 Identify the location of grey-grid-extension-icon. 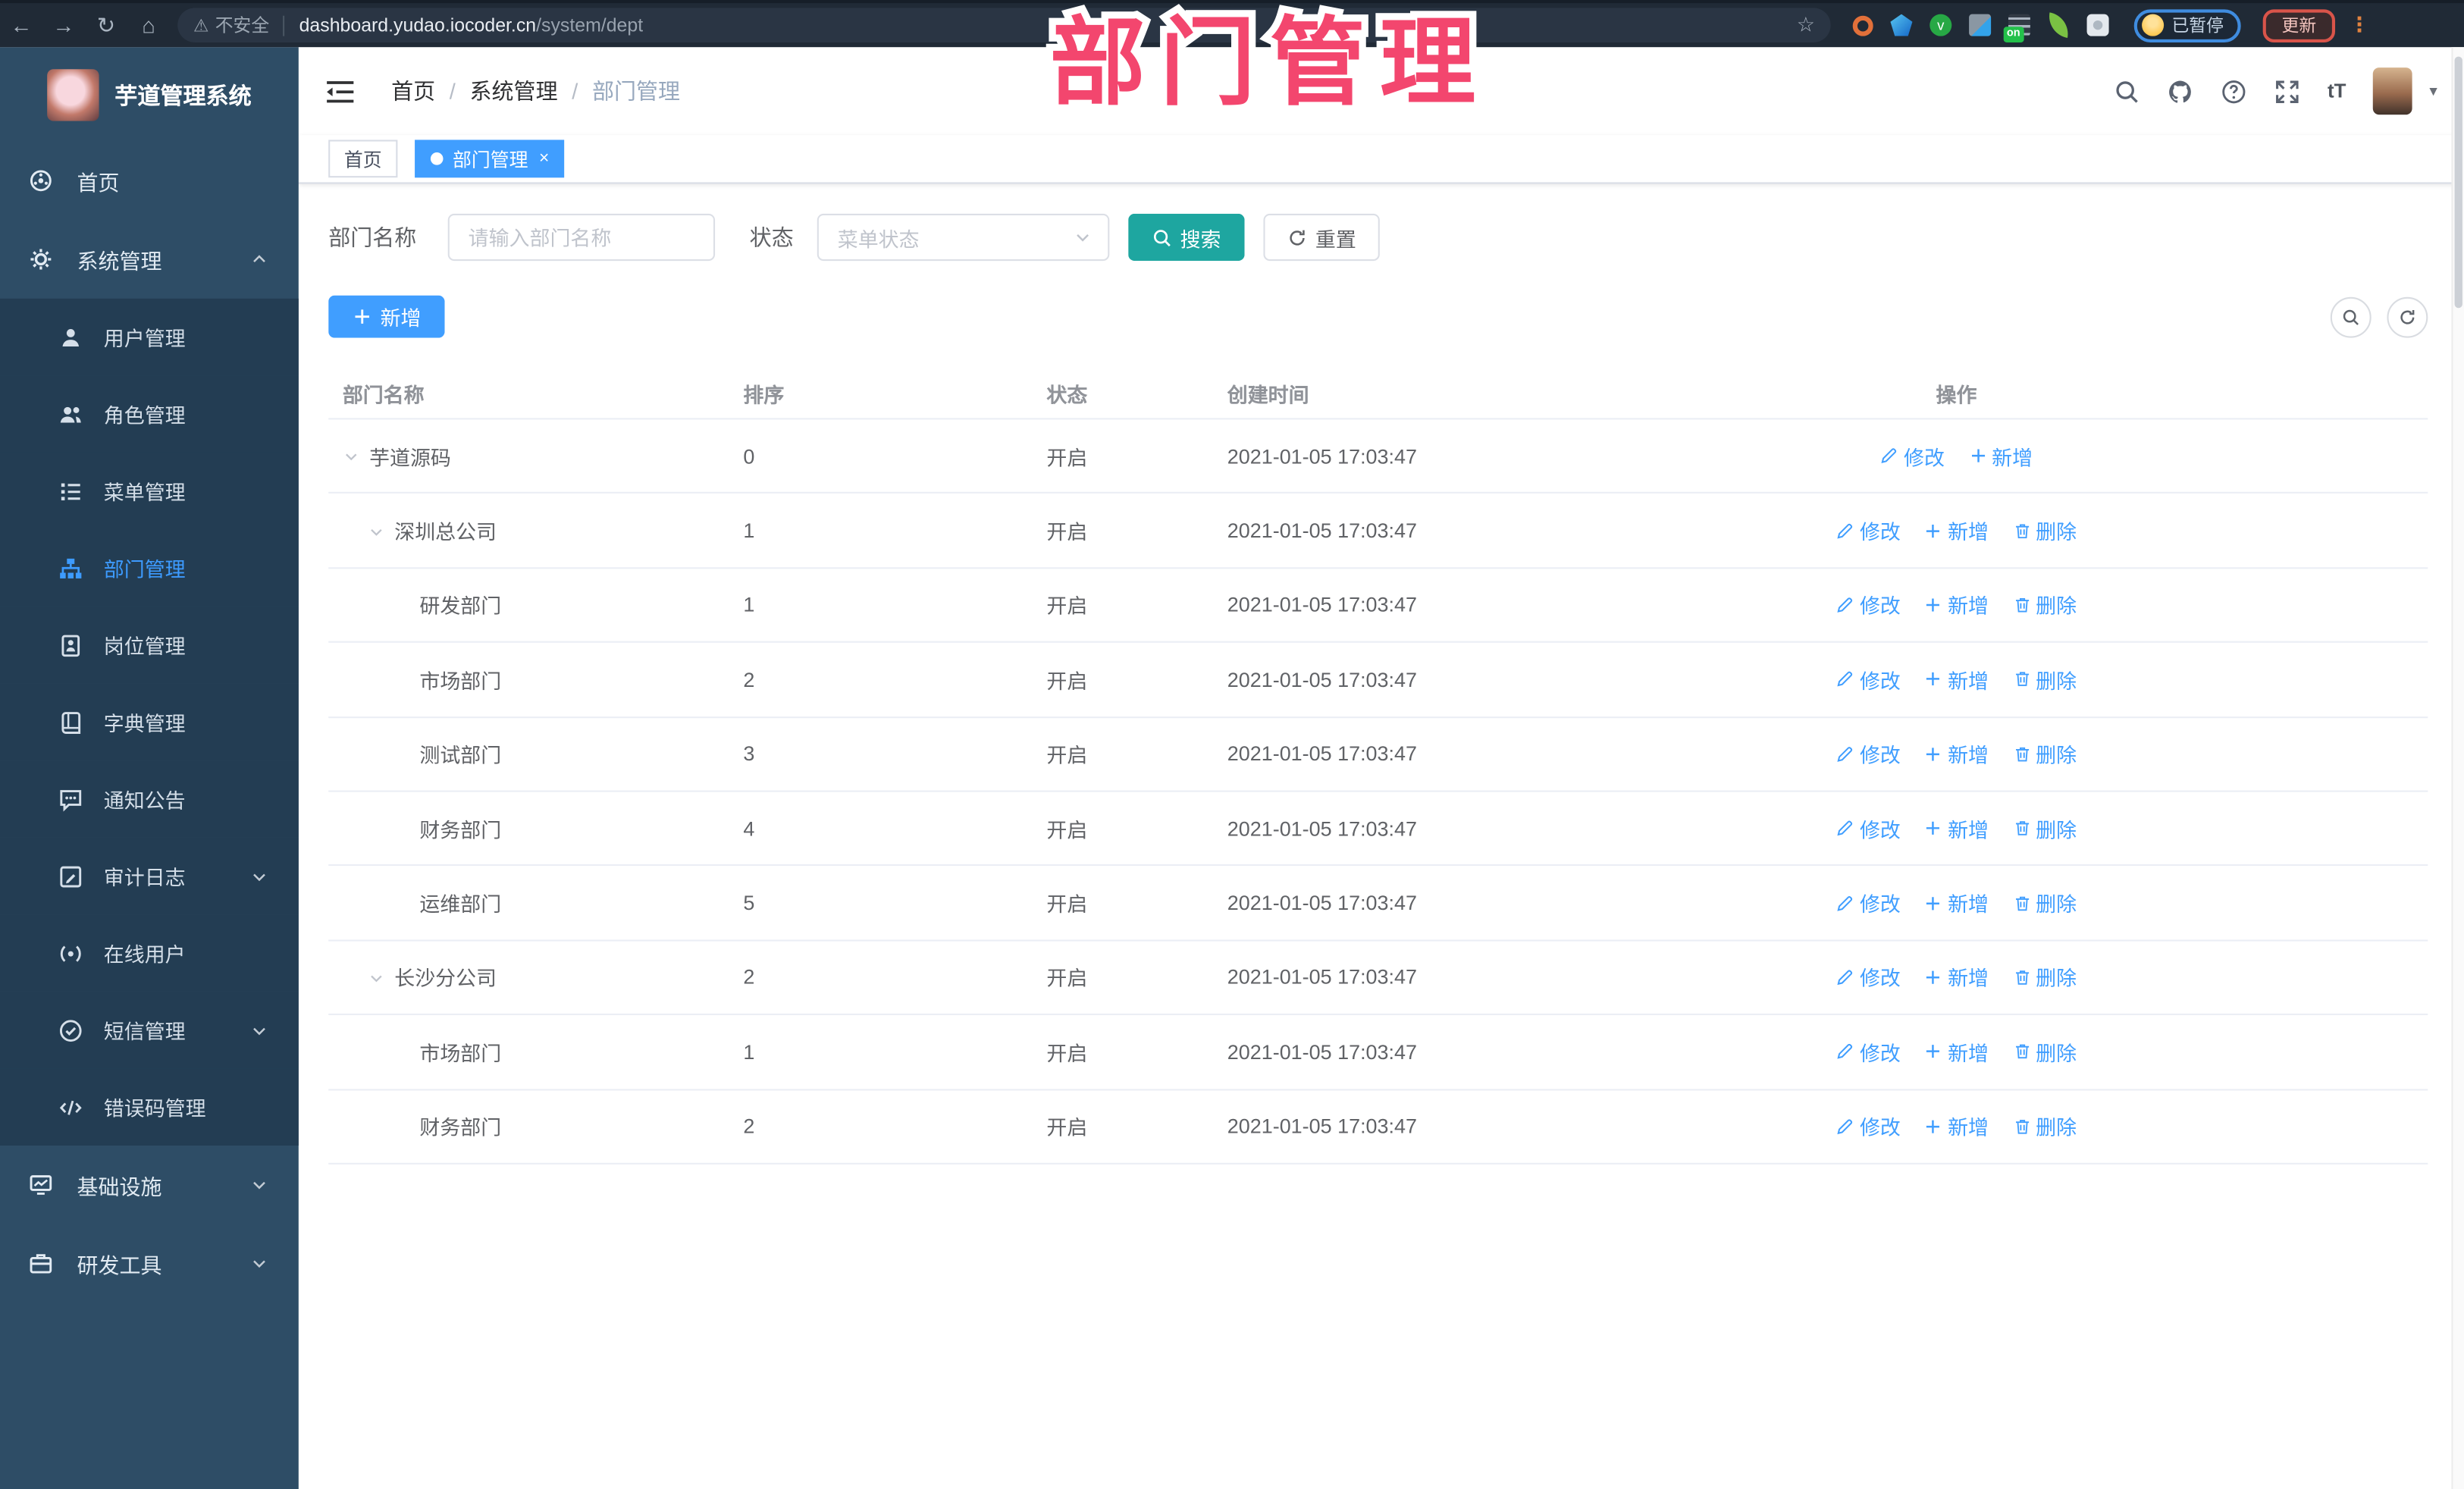
(1980, 25).